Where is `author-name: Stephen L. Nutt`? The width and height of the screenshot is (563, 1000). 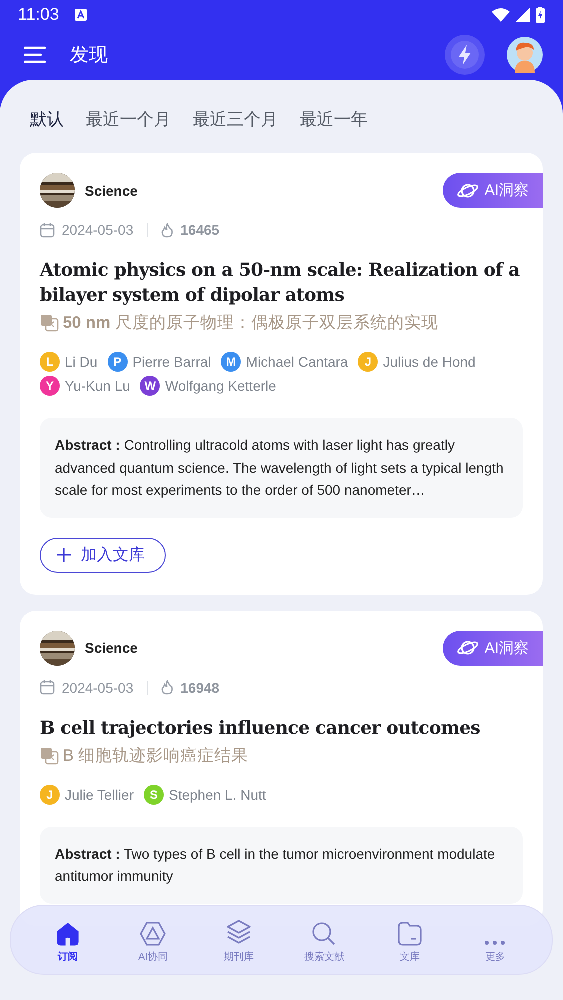
author-name: Stephen L. Nutt is located at coordinates (217, 794).